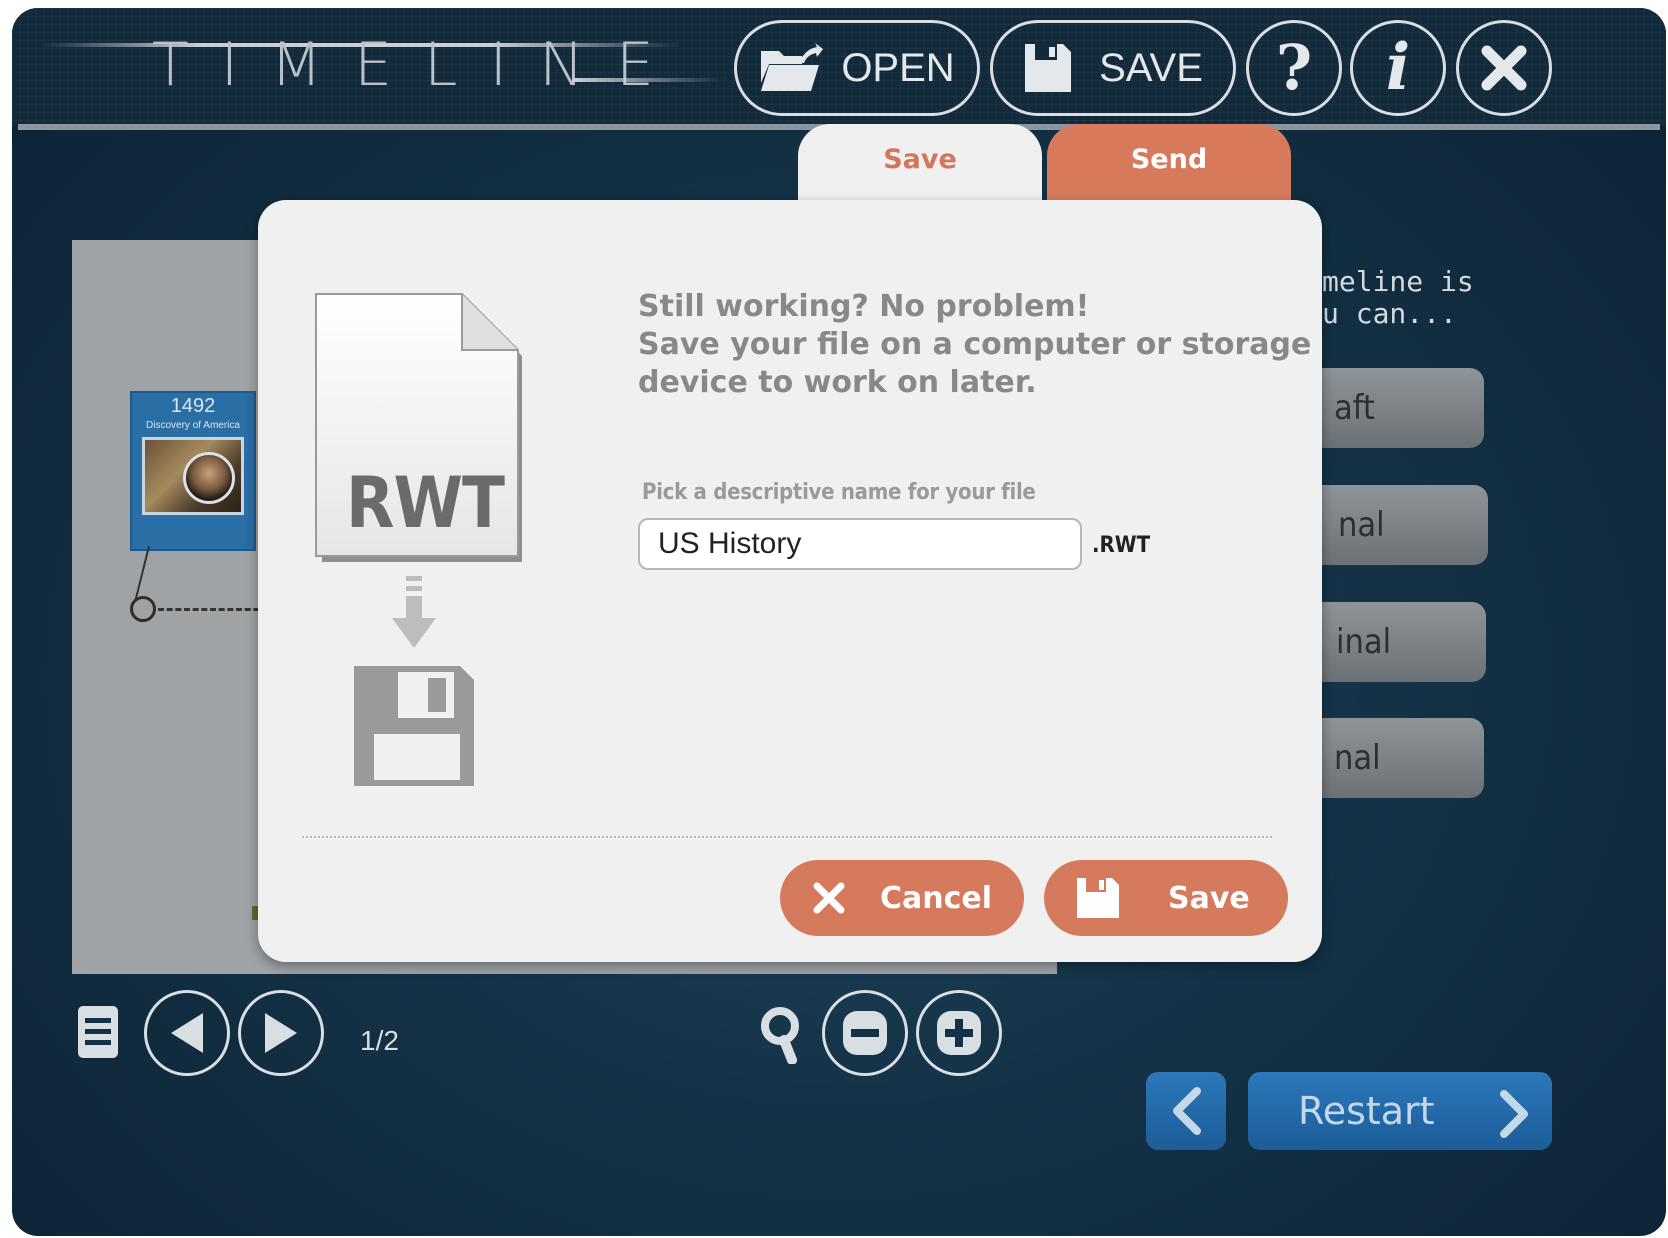 This screenshot has height=1238, width=1668. What do you see at coordinates (791, 68) in the screenshot?
I see `folder-open-icon` at bounding box center [791, 68].